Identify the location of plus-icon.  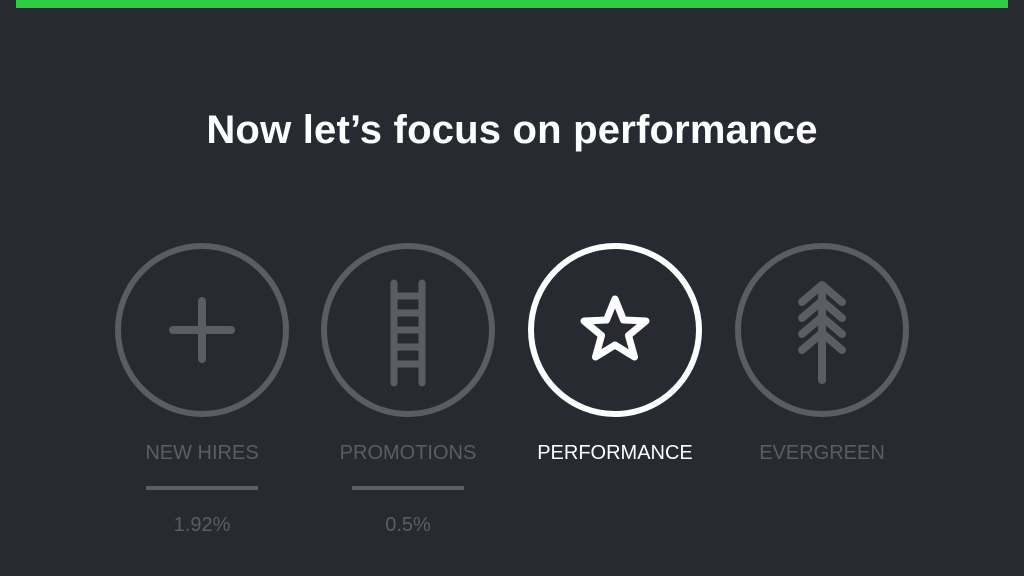
(202, 330).